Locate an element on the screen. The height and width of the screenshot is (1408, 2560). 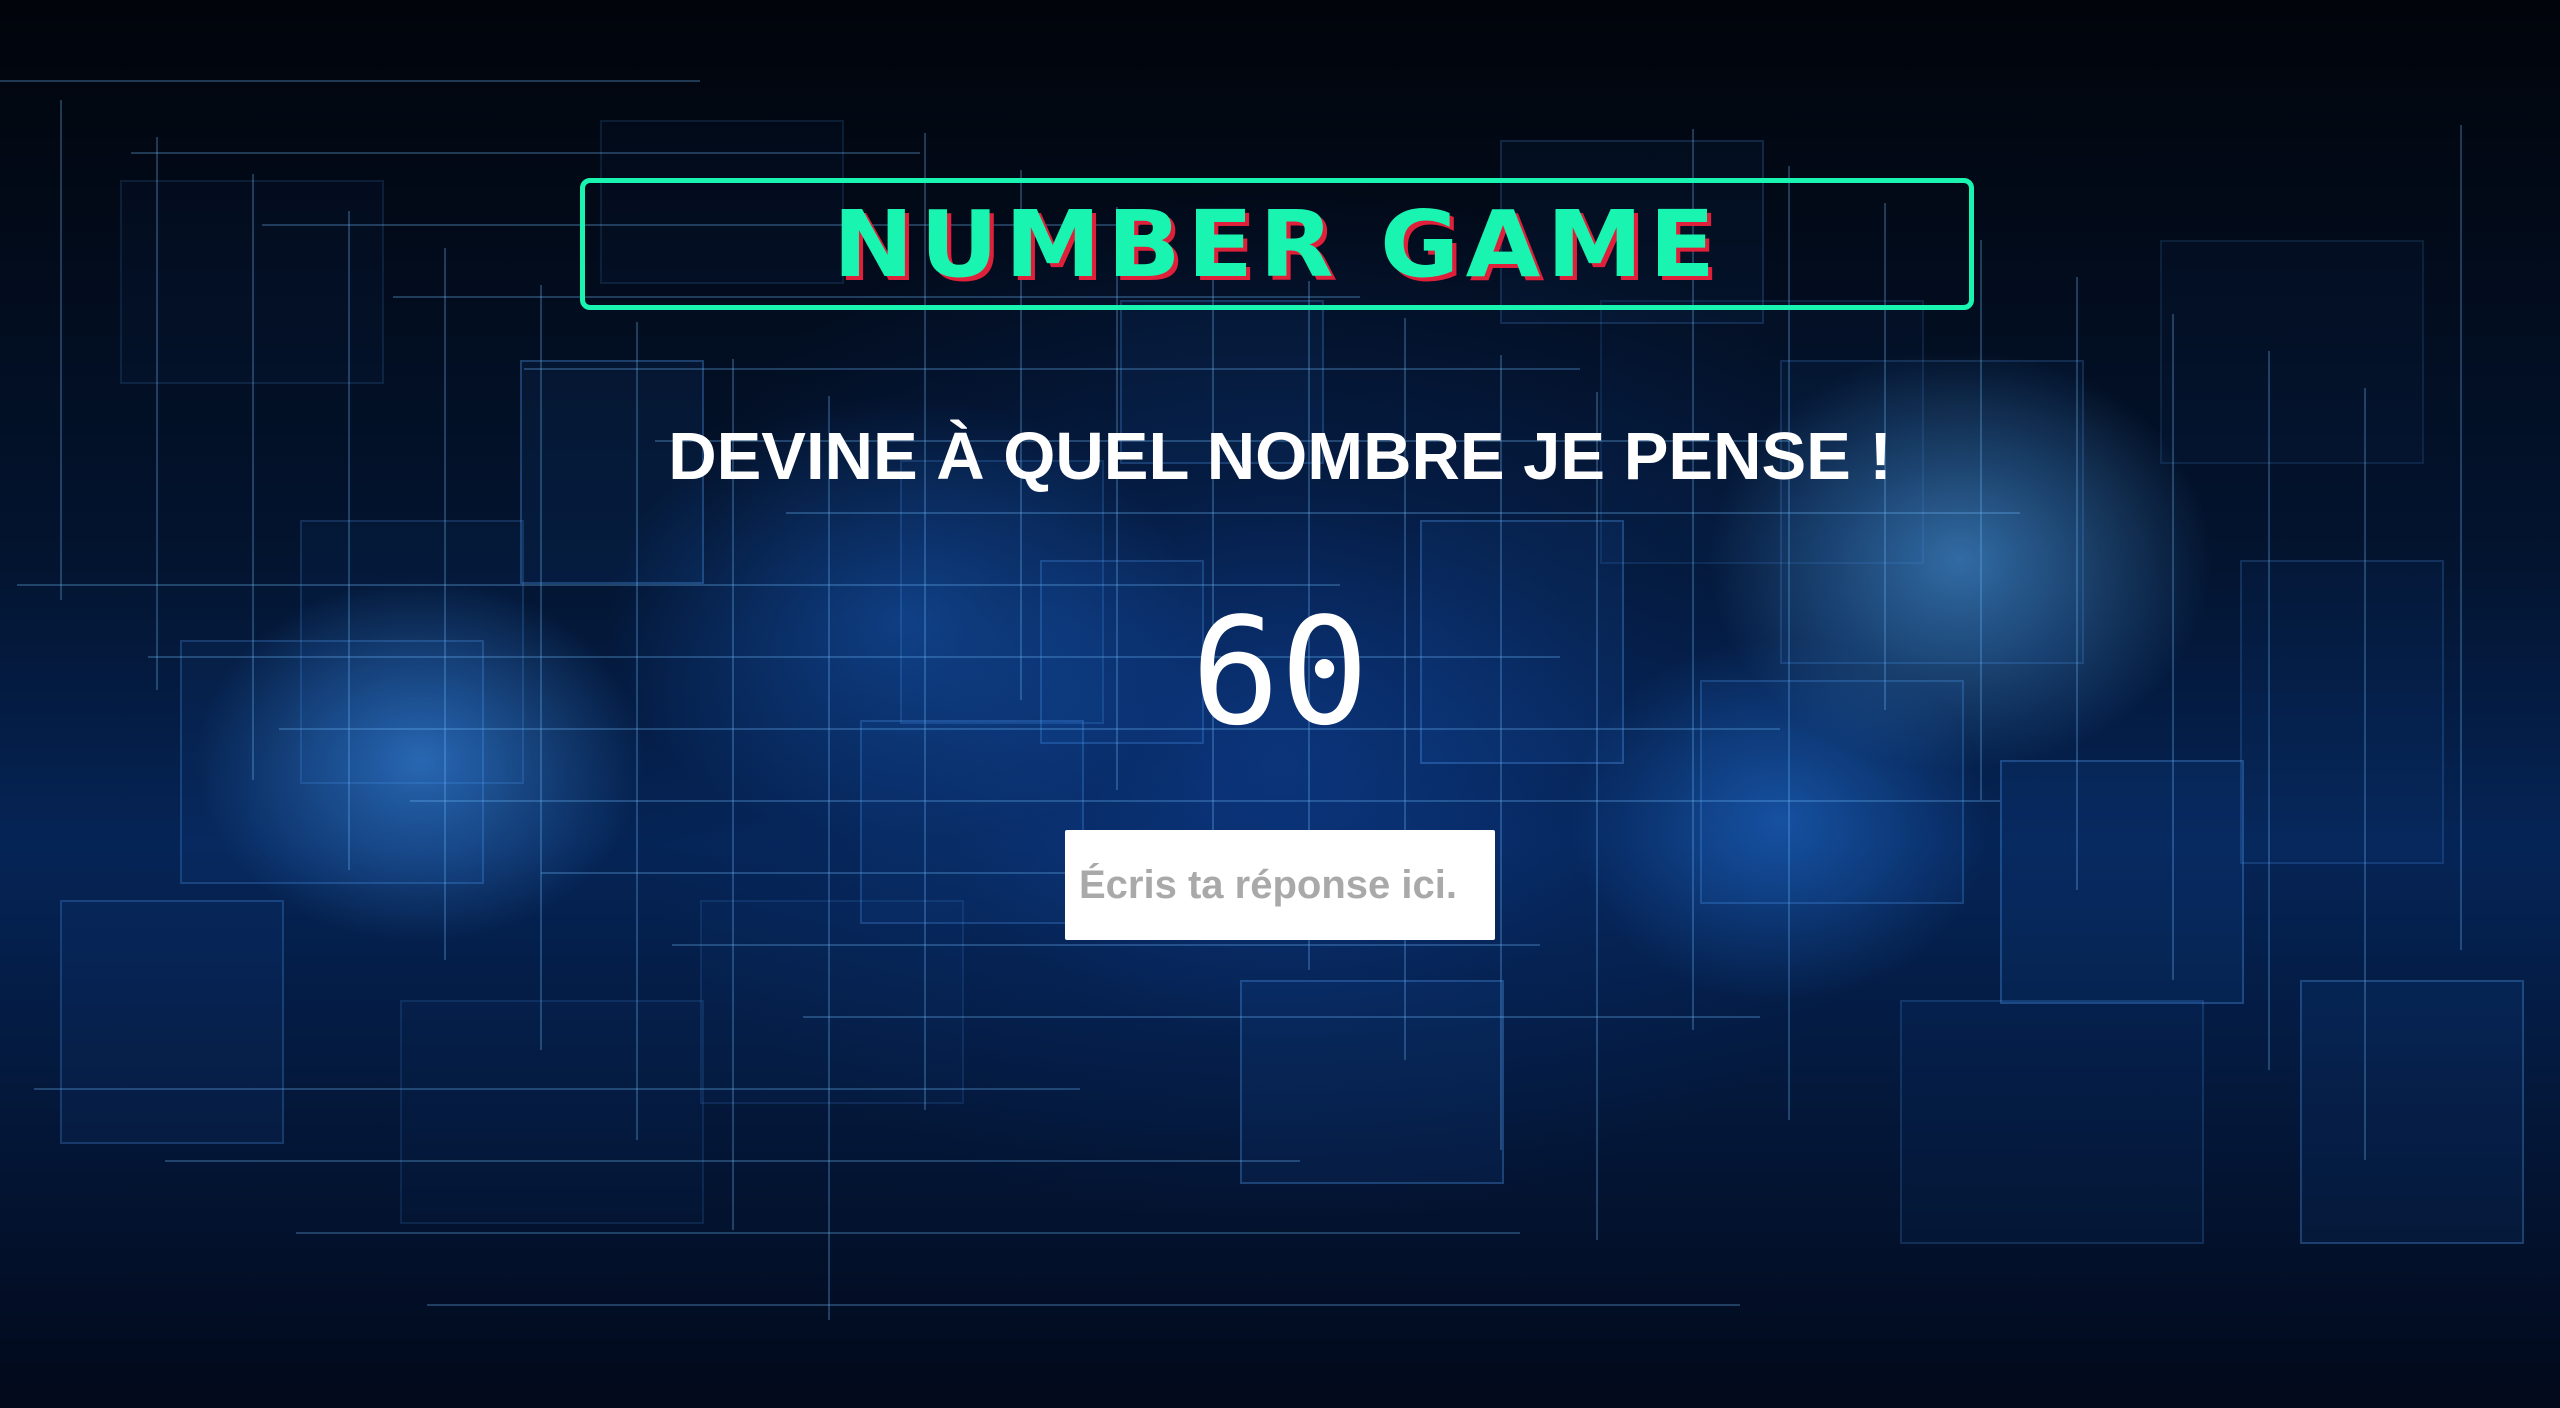
answer-input is located at coordinates (1280, 885).